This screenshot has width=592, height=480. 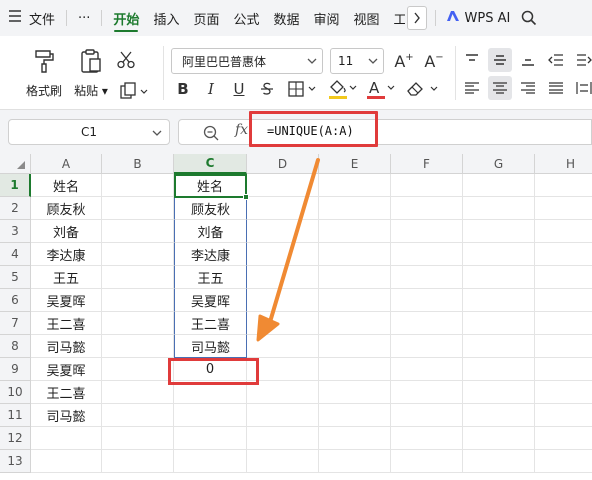 What do you see at coordinates (84, 18) in the screenshot?
I see `more-menu-button: ···` at bounding box center [84, 18].